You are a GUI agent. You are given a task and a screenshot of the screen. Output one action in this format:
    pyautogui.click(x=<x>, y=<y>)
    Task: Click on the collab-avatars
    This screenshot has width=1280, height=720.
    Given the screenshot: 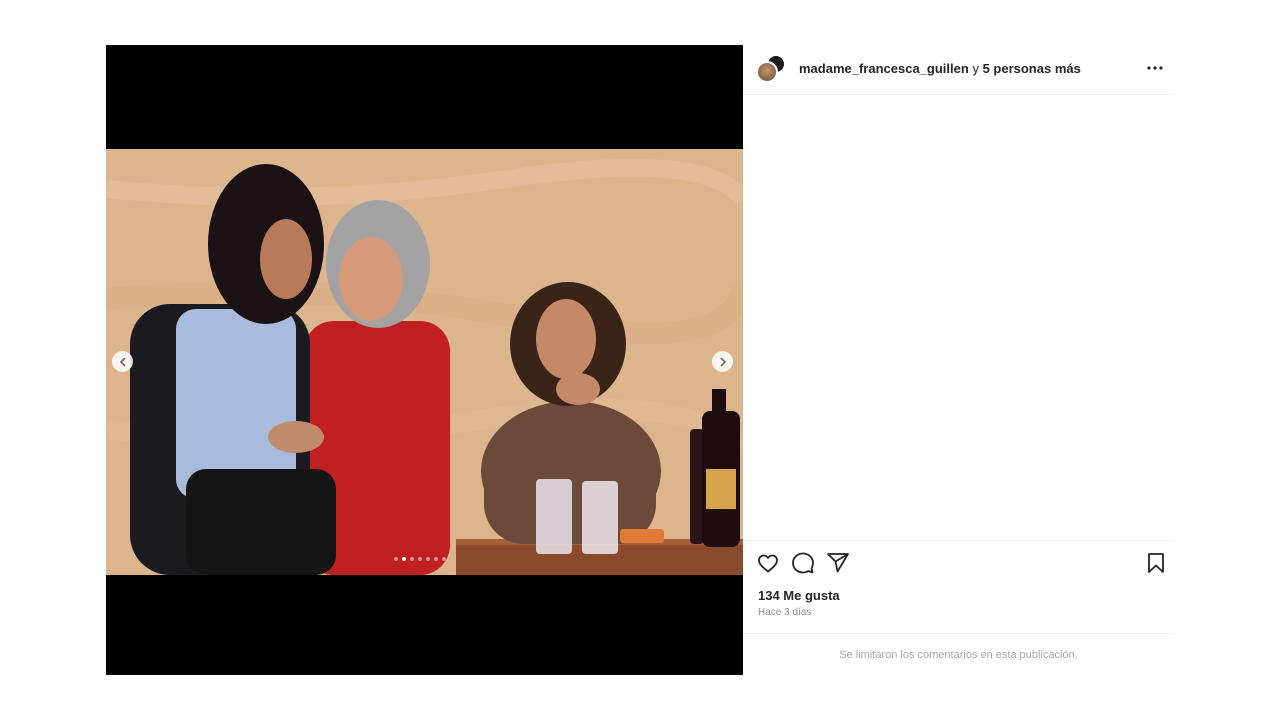 What is the action you would take?
    pyautogui.click(x=771, y=69)
    